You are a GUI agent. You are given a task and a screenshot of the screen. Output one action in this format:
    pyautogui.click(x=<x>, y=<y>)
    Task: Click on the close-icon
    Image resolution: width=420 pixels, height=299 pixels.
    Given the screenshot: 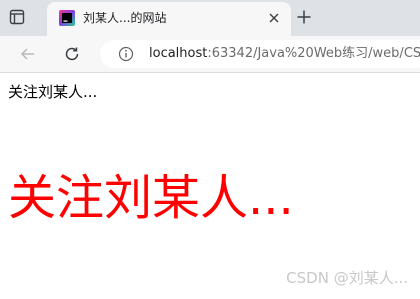 What is the action you would take?
    pyautogui.click(x=274, y=18)
    